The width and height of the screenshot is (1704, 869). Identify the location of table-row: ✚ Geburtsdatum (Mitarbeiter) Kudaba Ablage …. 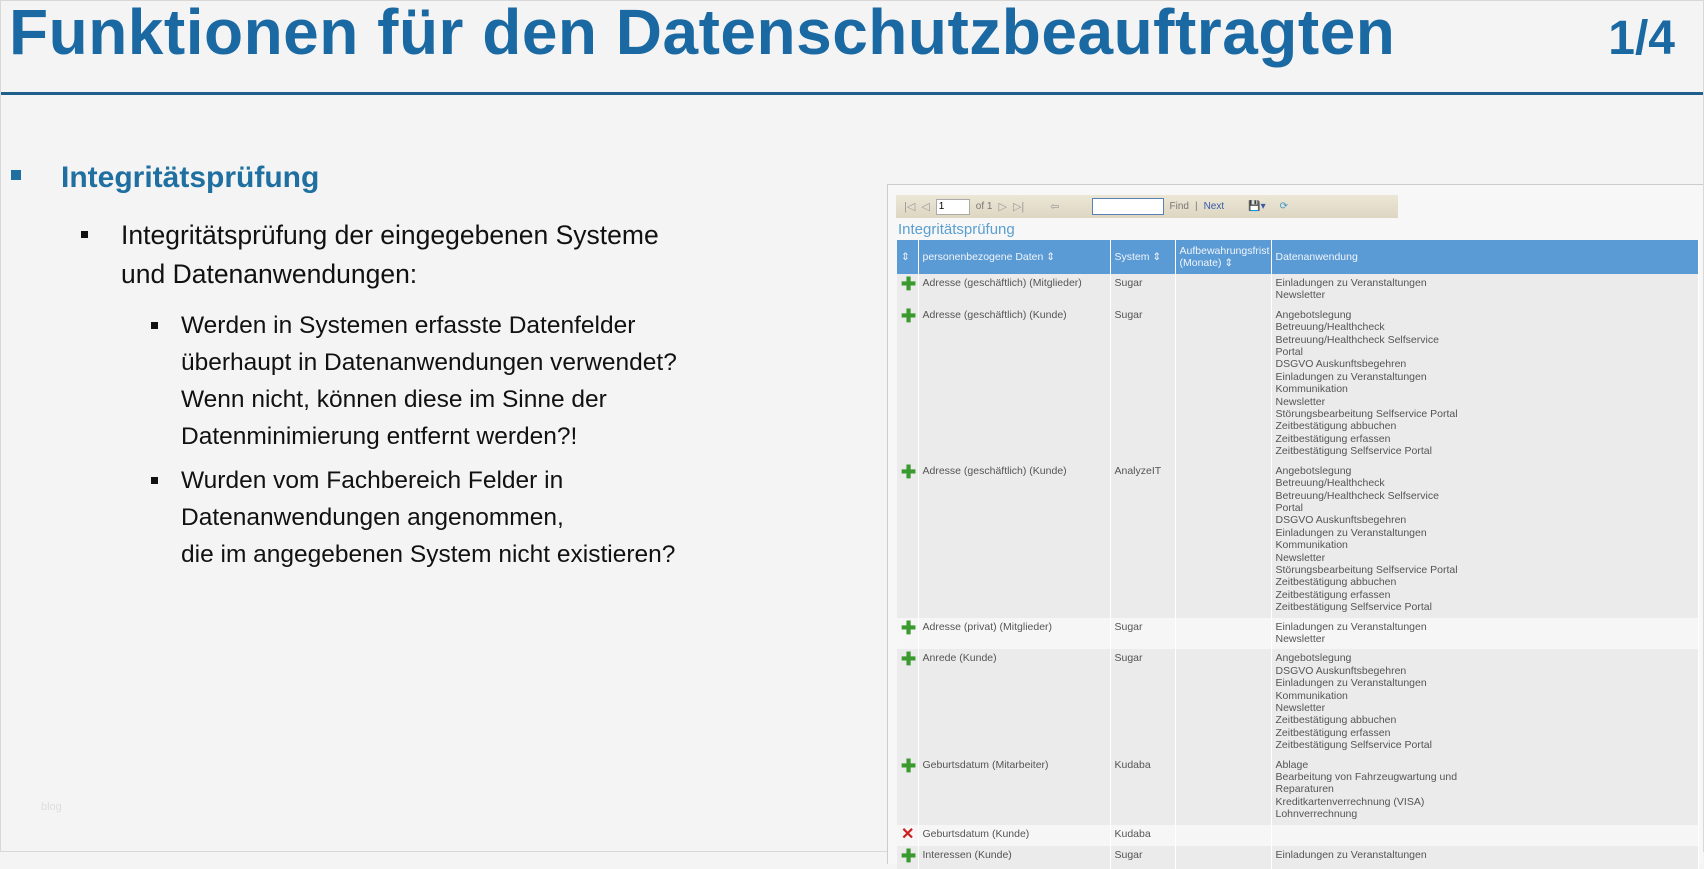
(1298, 790).